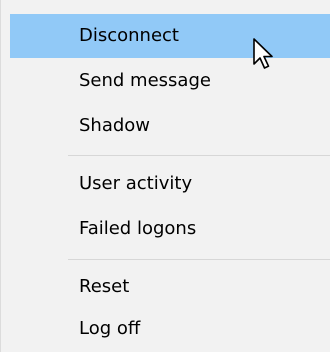 The height and width of the screenshot is (352, 330). What do you see at coordinates (104, 286) in the screenshot?
I see `menu-item-label: Reset` at bounding box center [104, 286].